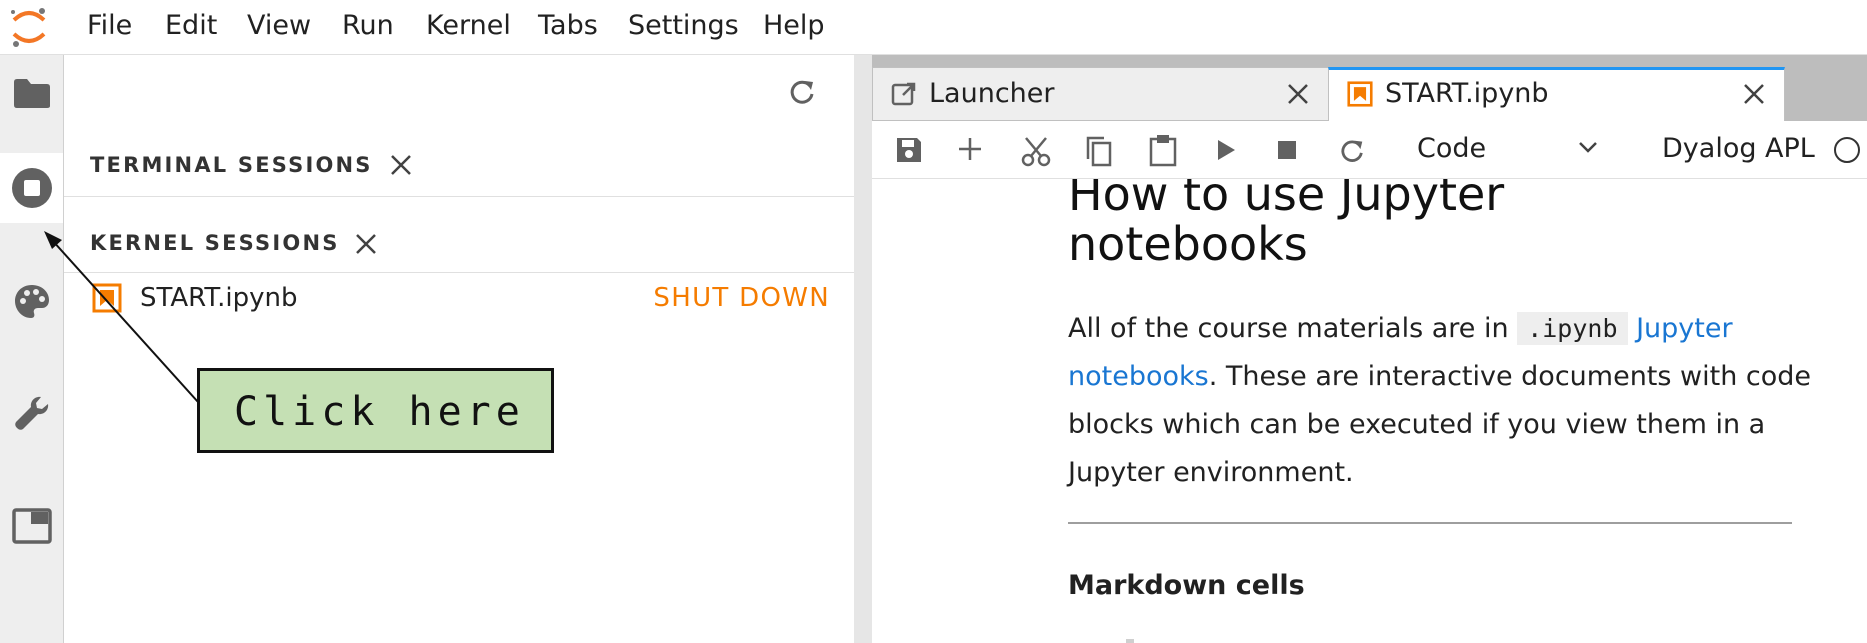 Image resolution: width=1867 pixels, height=643 pixels. Describe the element at coordinates (568, 25) in the screenshot. I see `menu-tabs: Tabs` at that location.